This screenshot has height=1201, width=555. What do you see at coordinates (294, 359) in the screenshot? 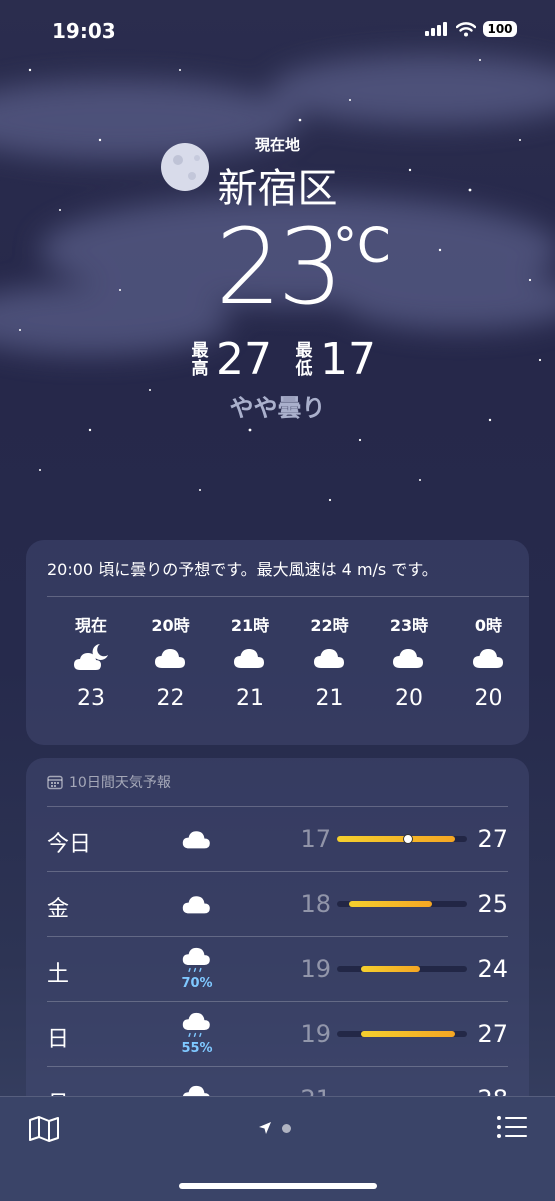
I see `high-low: 最高 27 最低 17` at bounding box center [294, 359].